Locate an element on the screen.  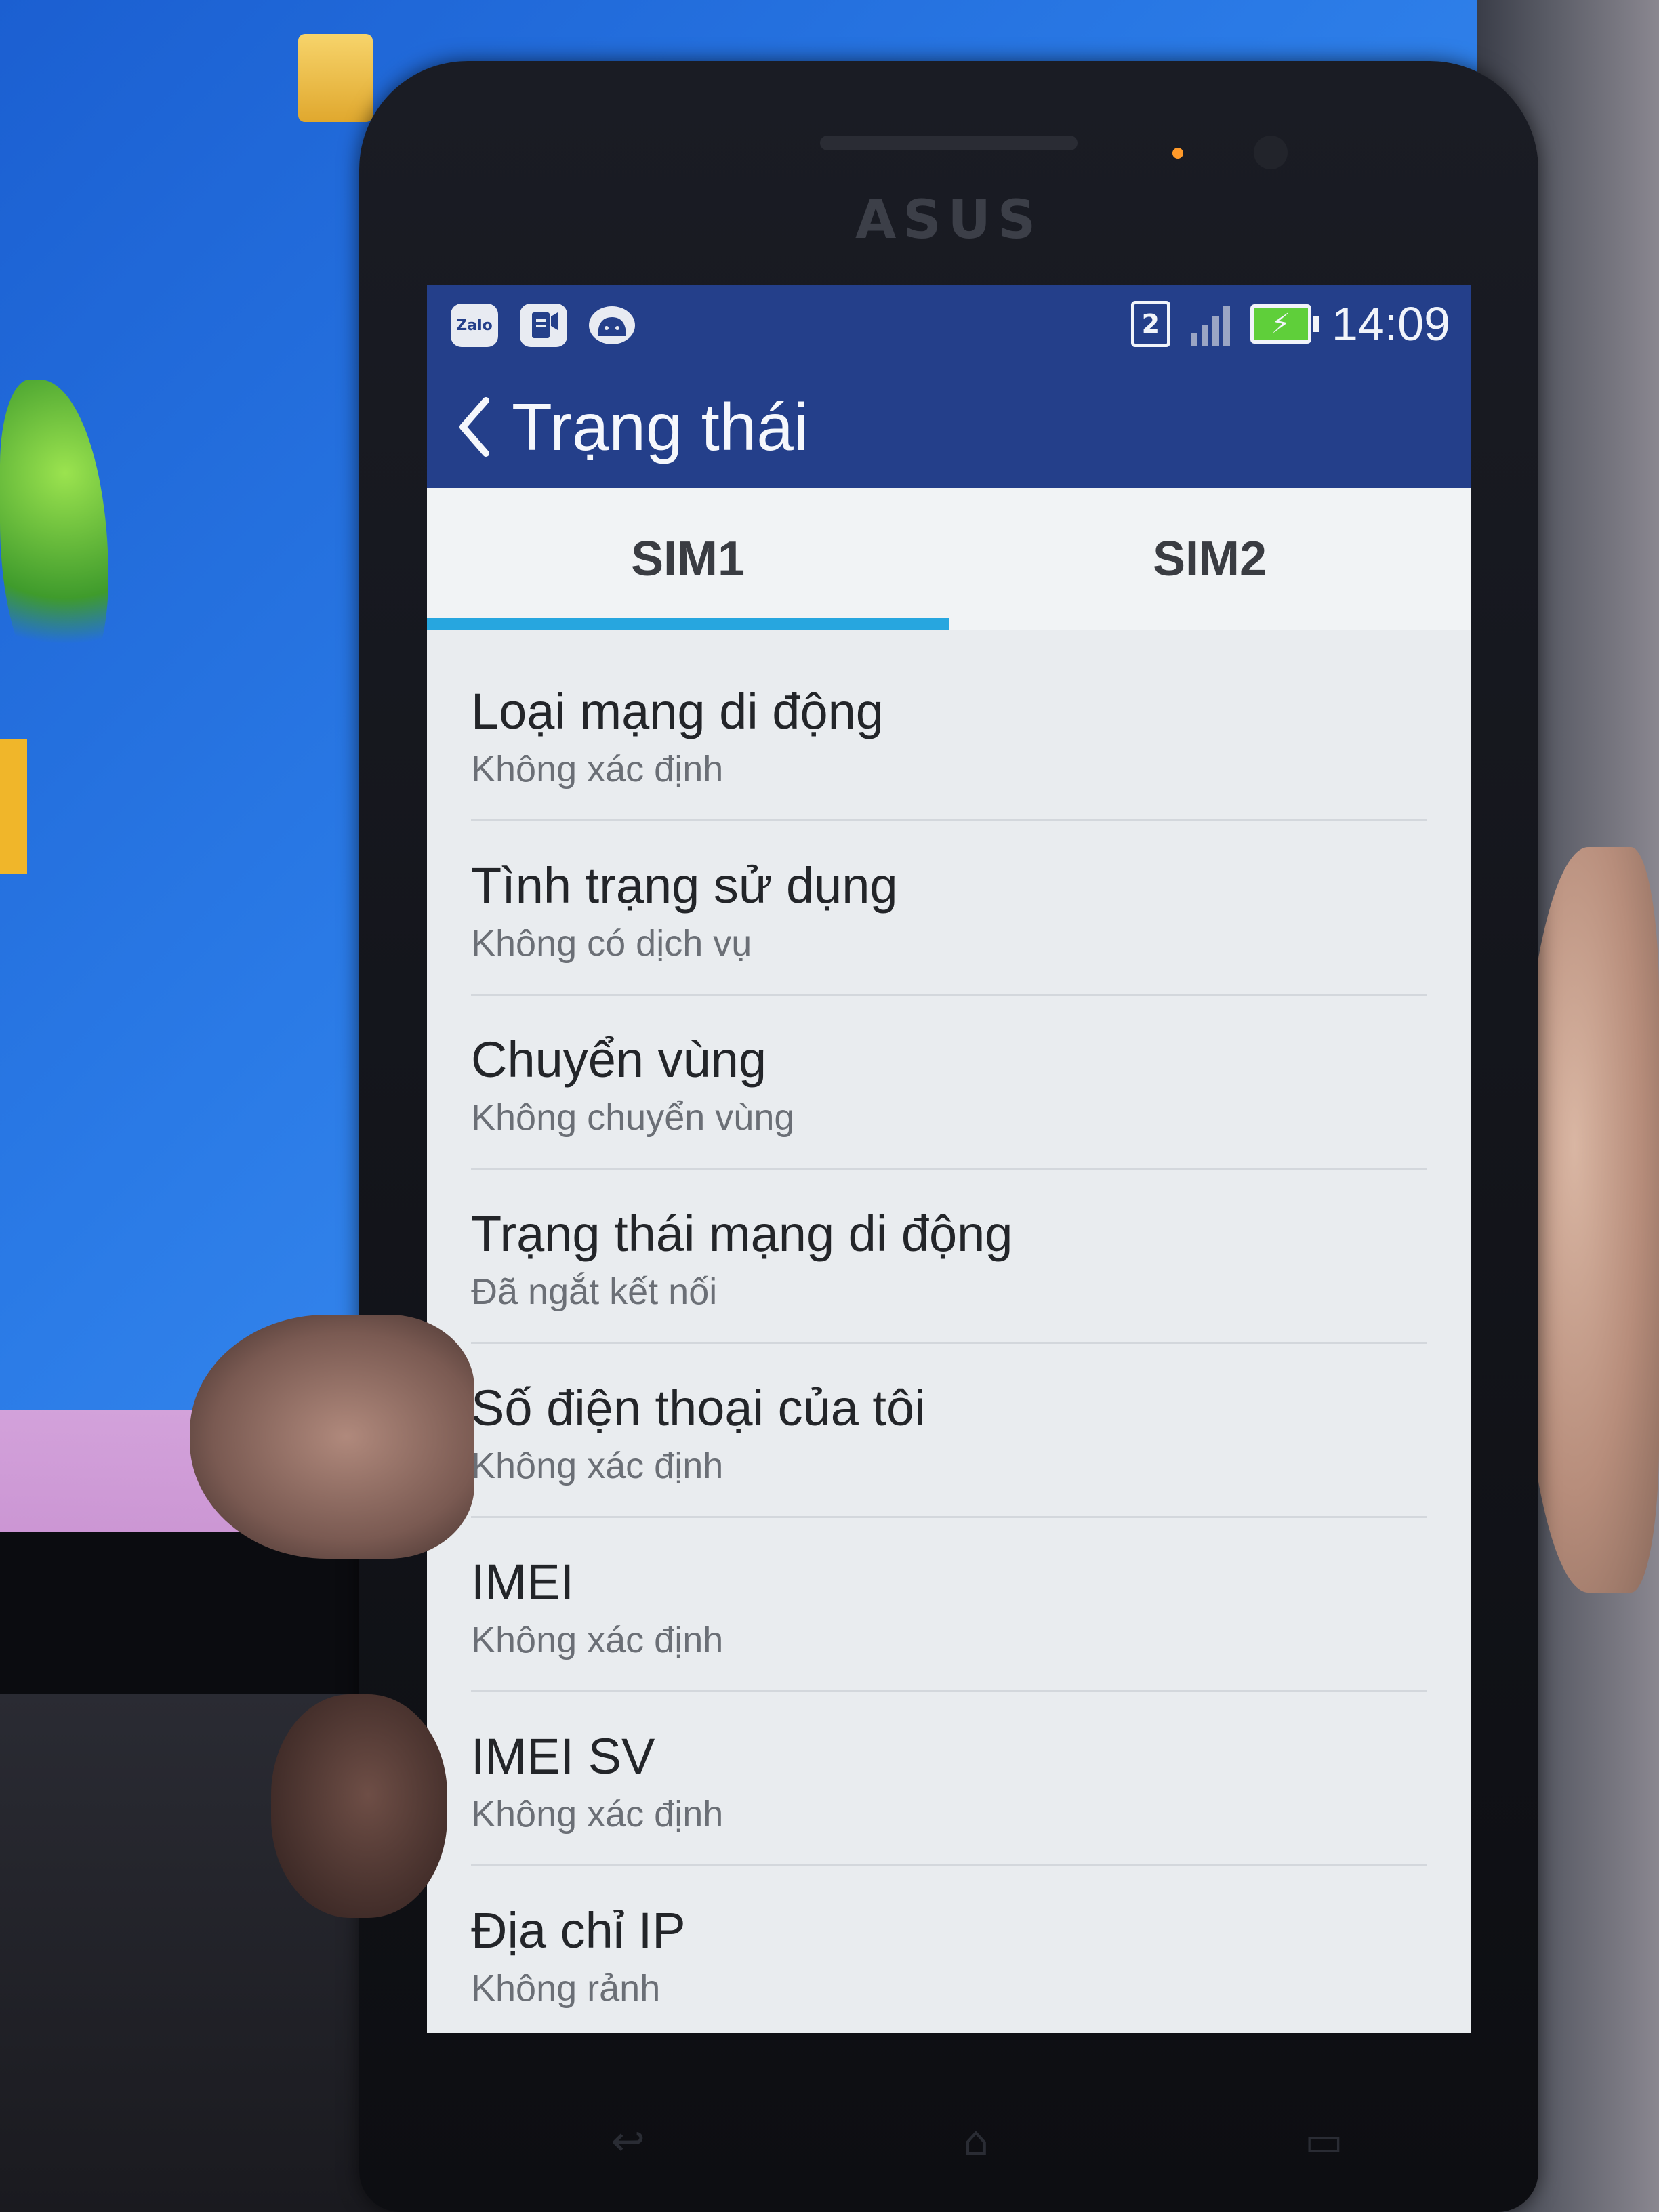
list-item-ip-address: Địa chỉ IP Không rảnh is located at coordinates (949, 1950).